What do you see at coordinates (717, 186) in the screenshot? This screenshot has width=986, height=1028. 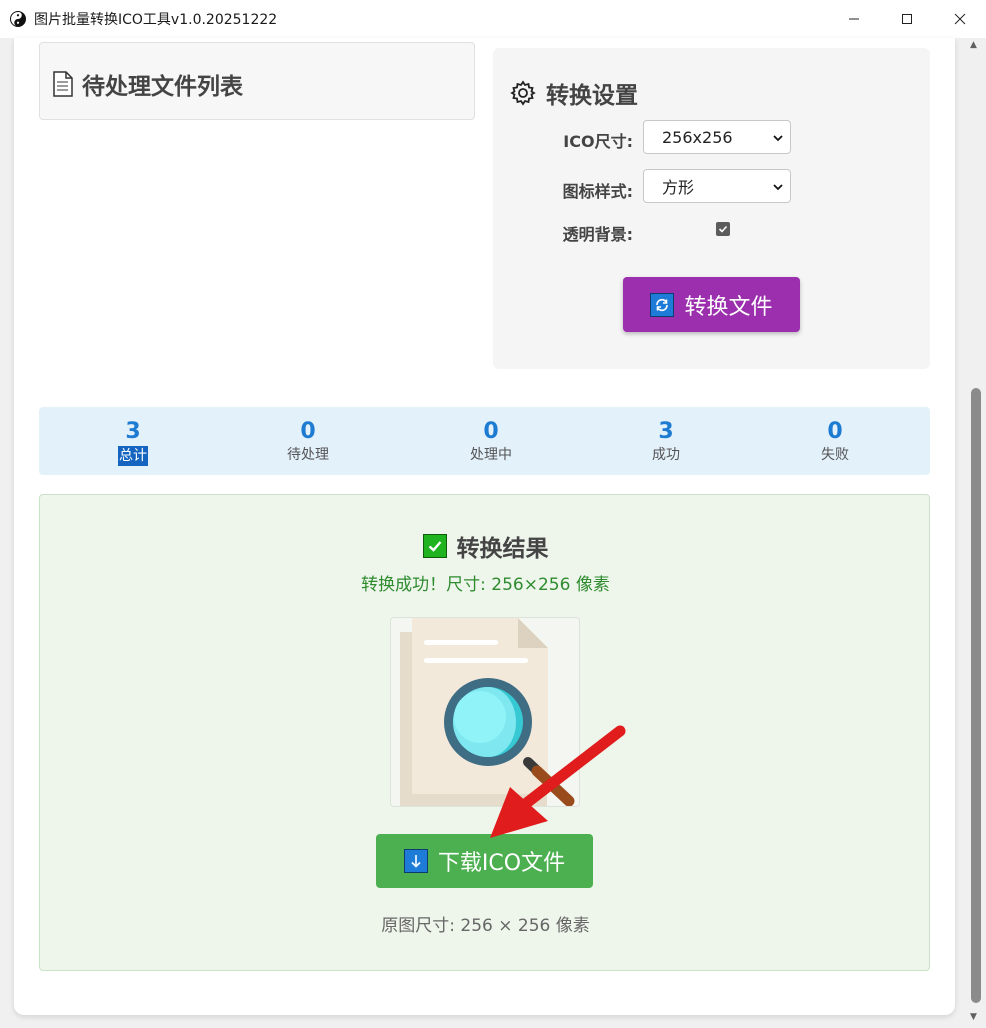 I see `icon-style-select: 方形` at bounding box center [717, 186].